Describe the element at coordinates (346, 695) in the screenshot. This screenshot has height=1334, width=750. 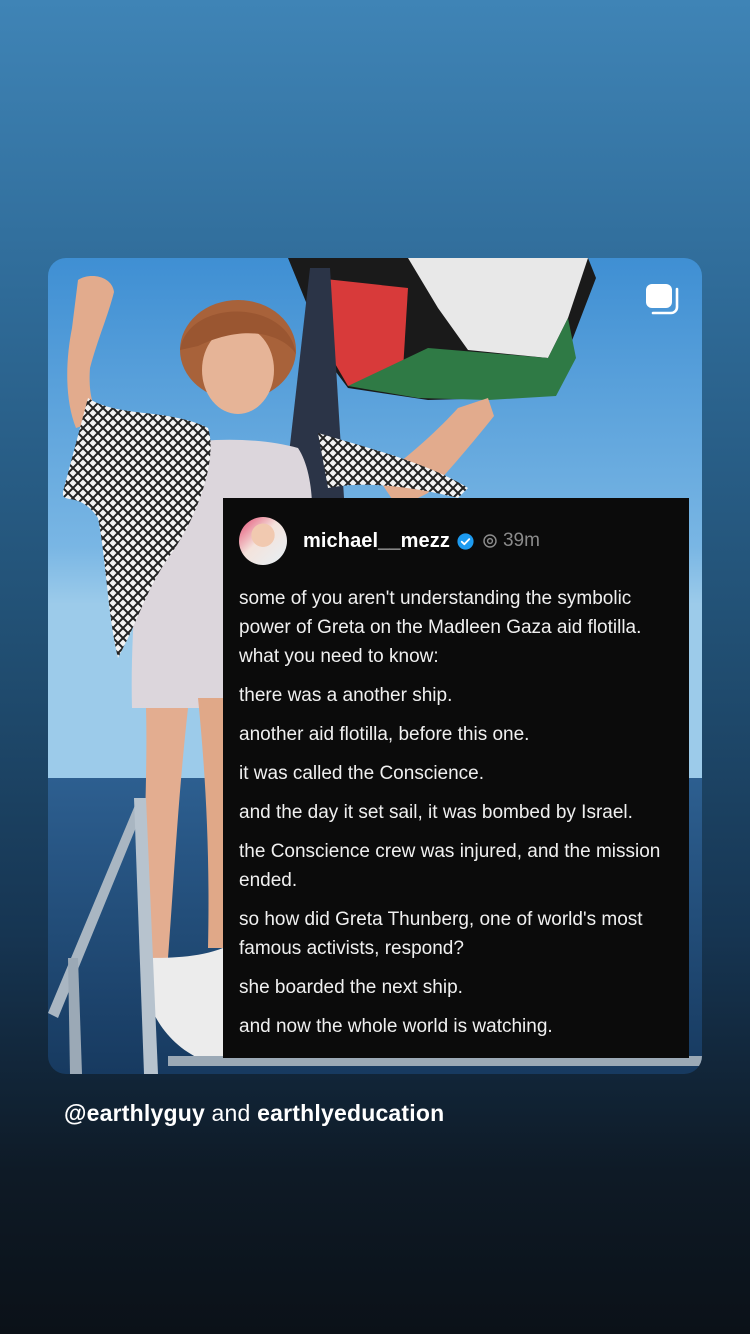
I see `post-paragraph: there was a another ship.` at that location.